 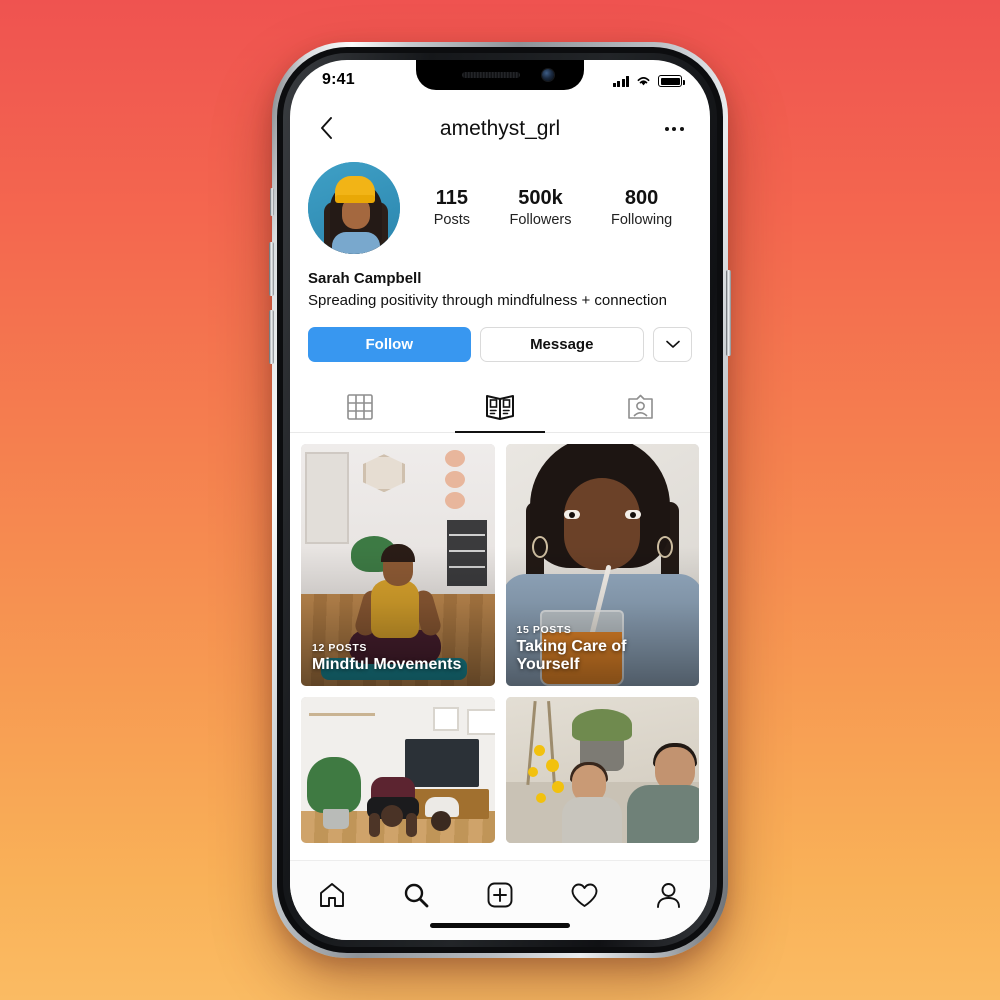 I want to click on guide-card: 12 POSTS Mindful Movements, so click(x=398, y=565).